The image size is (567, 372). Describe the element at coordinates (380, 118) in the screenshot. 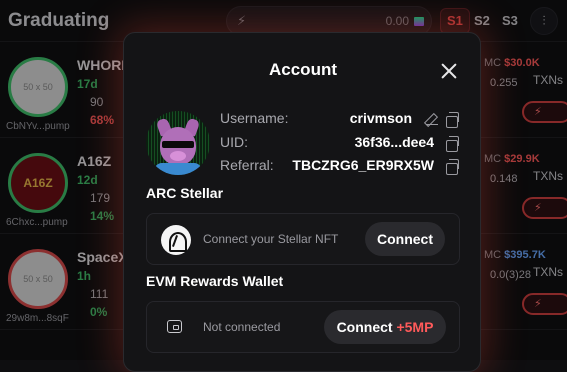

I see `username-value: crivmson` at that location.